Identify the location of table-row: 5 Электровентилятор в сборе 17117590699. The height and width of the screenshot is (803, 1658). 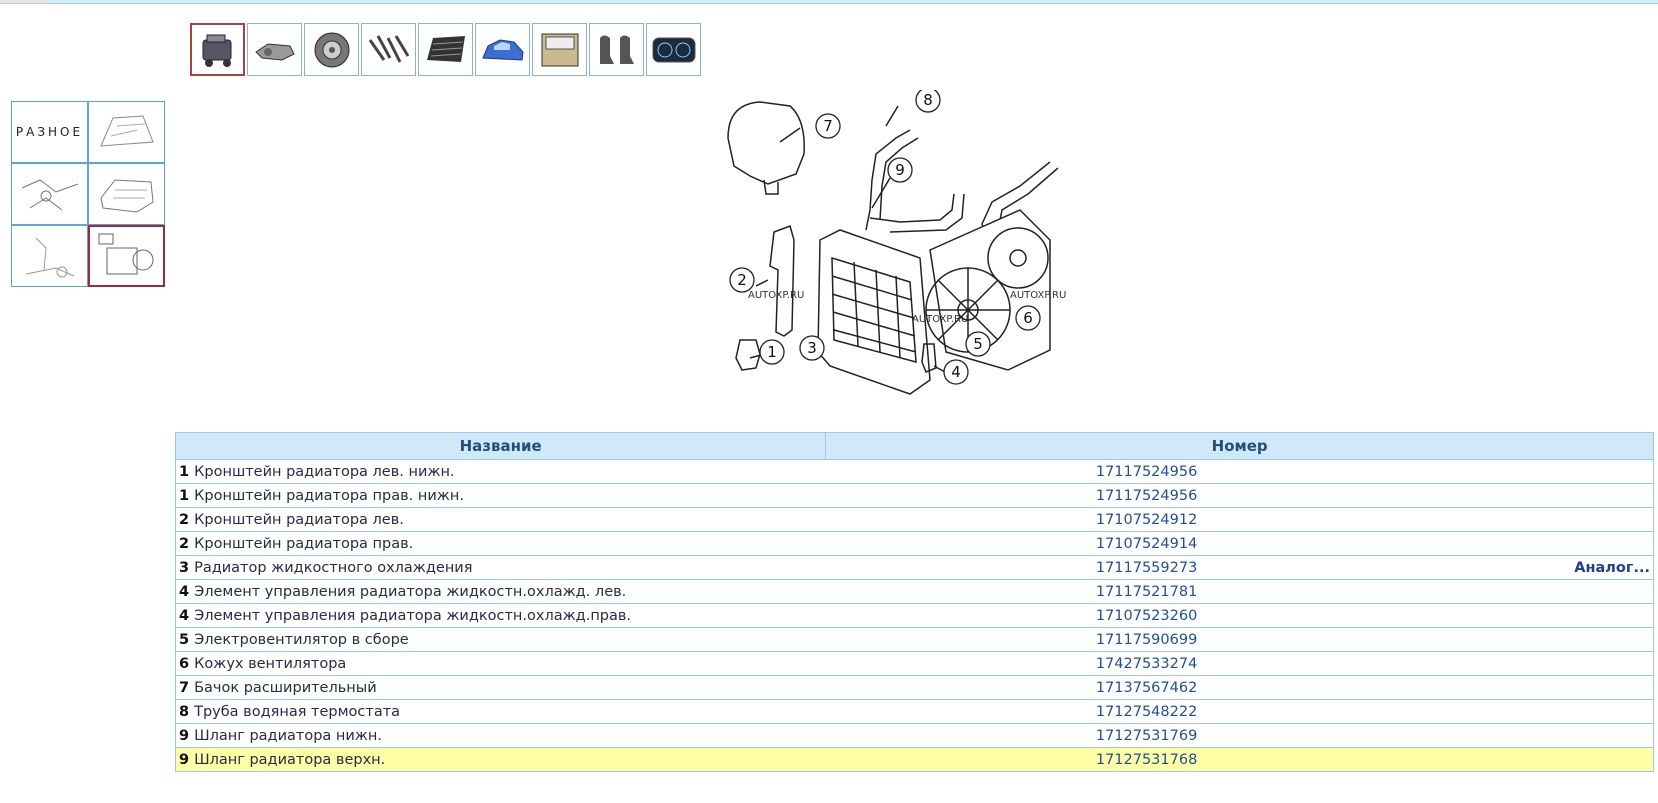
(914, 639).